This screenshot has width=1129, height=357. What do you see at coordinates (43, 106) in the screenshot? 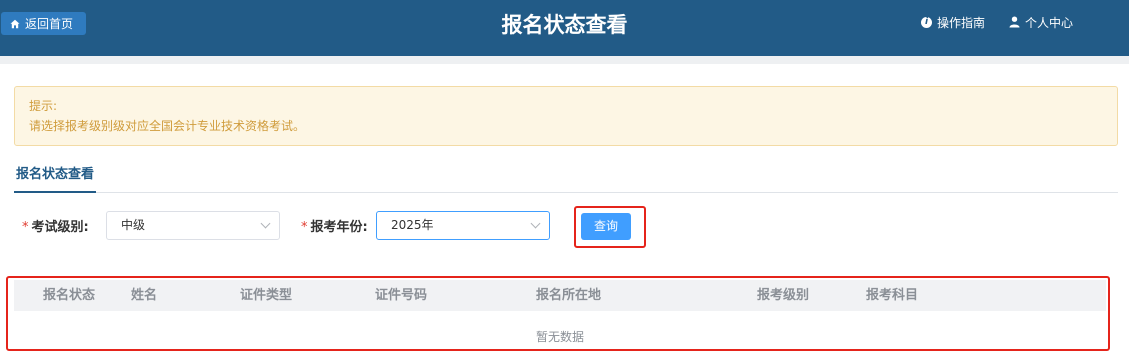
I see `notice-title: 提示:` at bounding box center [43, 106].